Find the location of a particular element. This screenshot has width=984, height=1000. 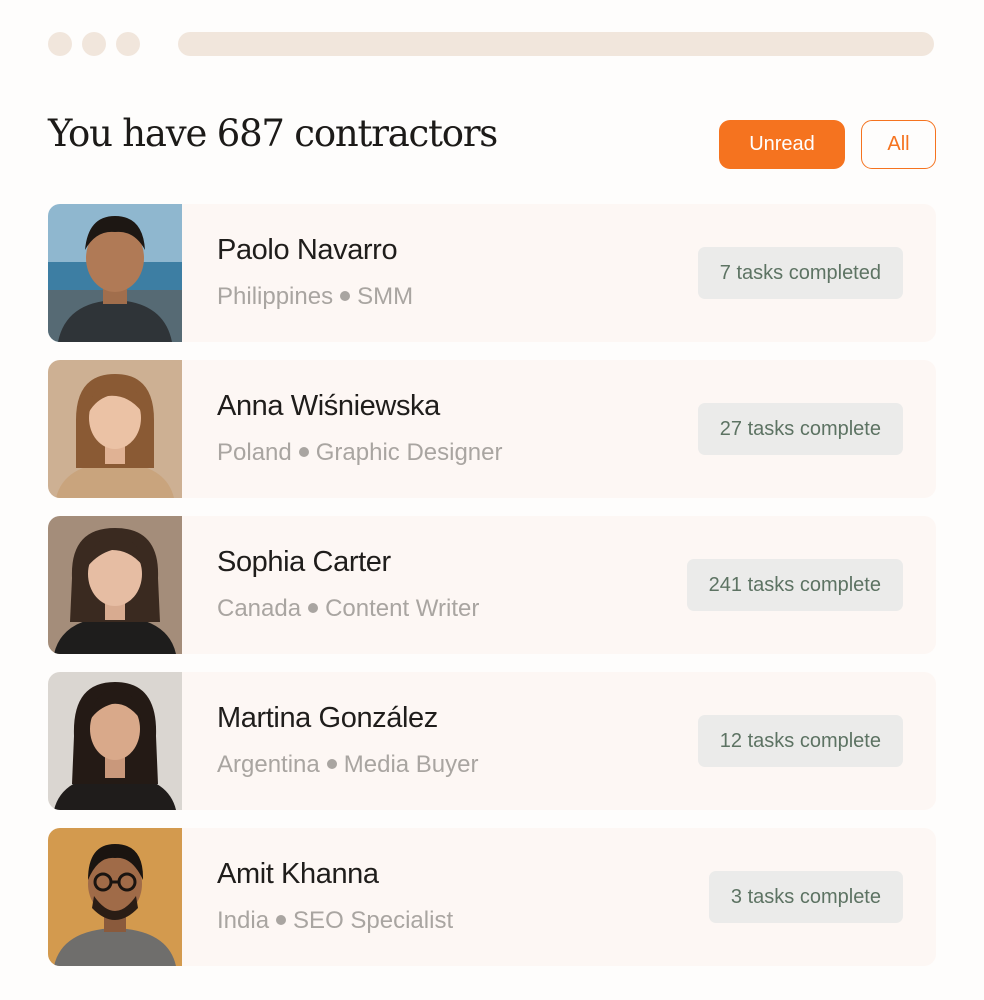

contractor-name: Martina González is located at coordinates (327, 718).